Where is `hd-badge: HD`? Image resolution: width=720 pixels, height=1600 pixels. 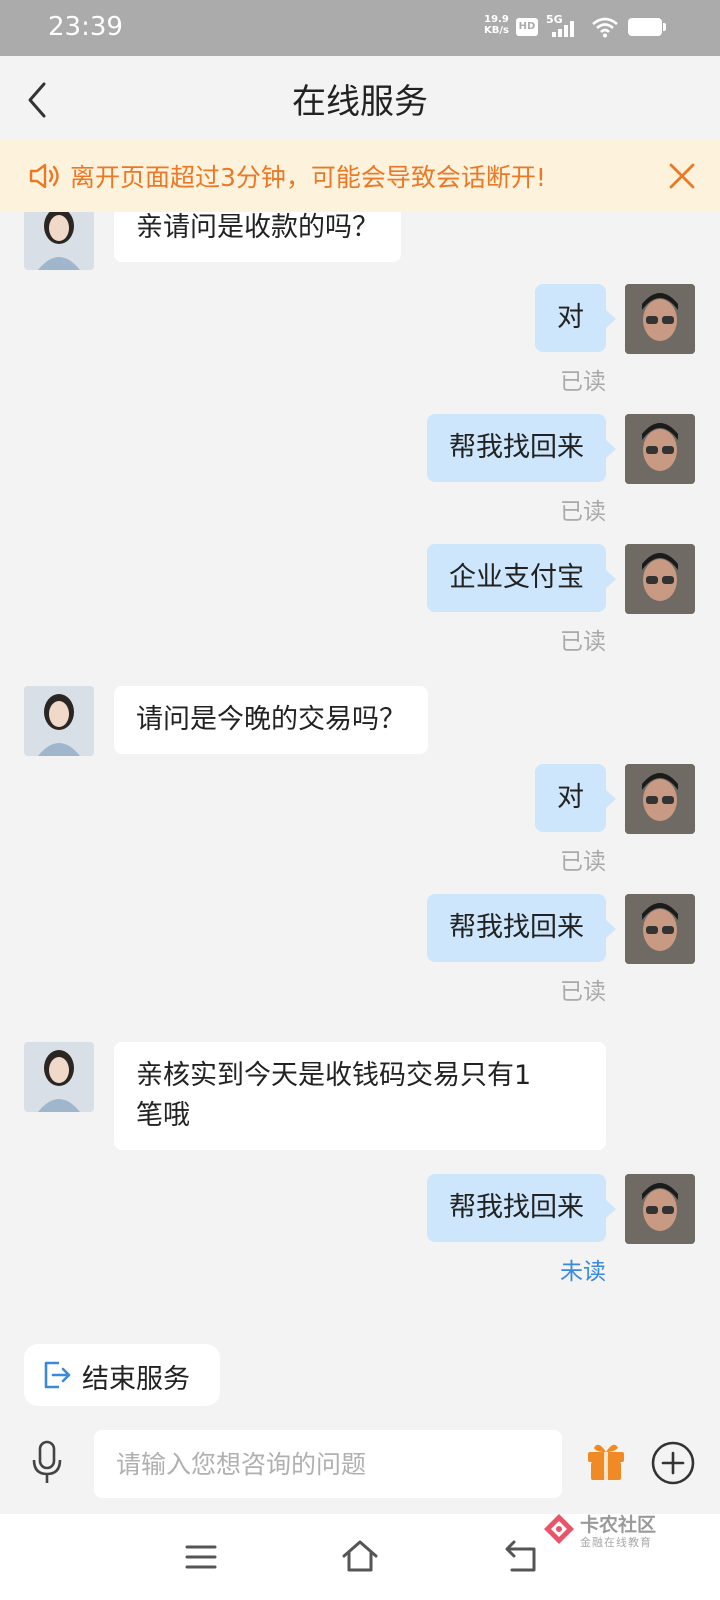
hd-badge: HD is located at coordinates (527, 27).